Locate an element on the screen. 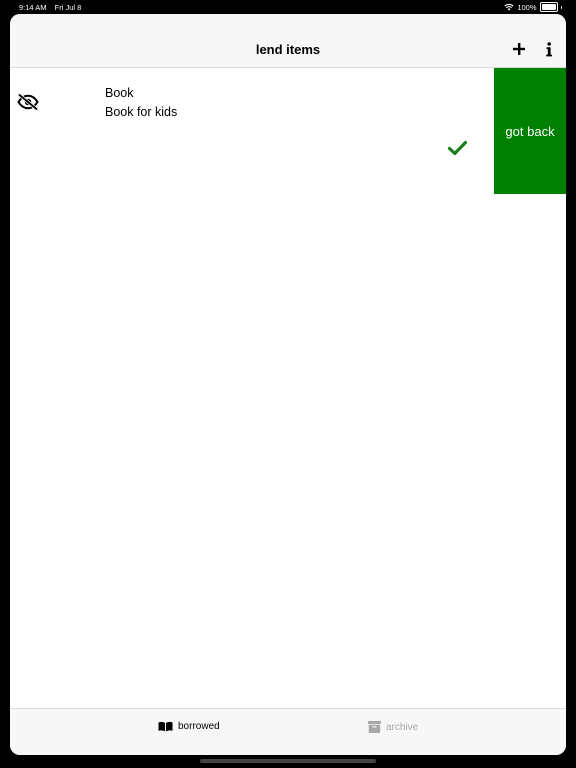 This screenshot has width=576, height=768. status-time: 9:14 AM is located at coordinates (33, 7).